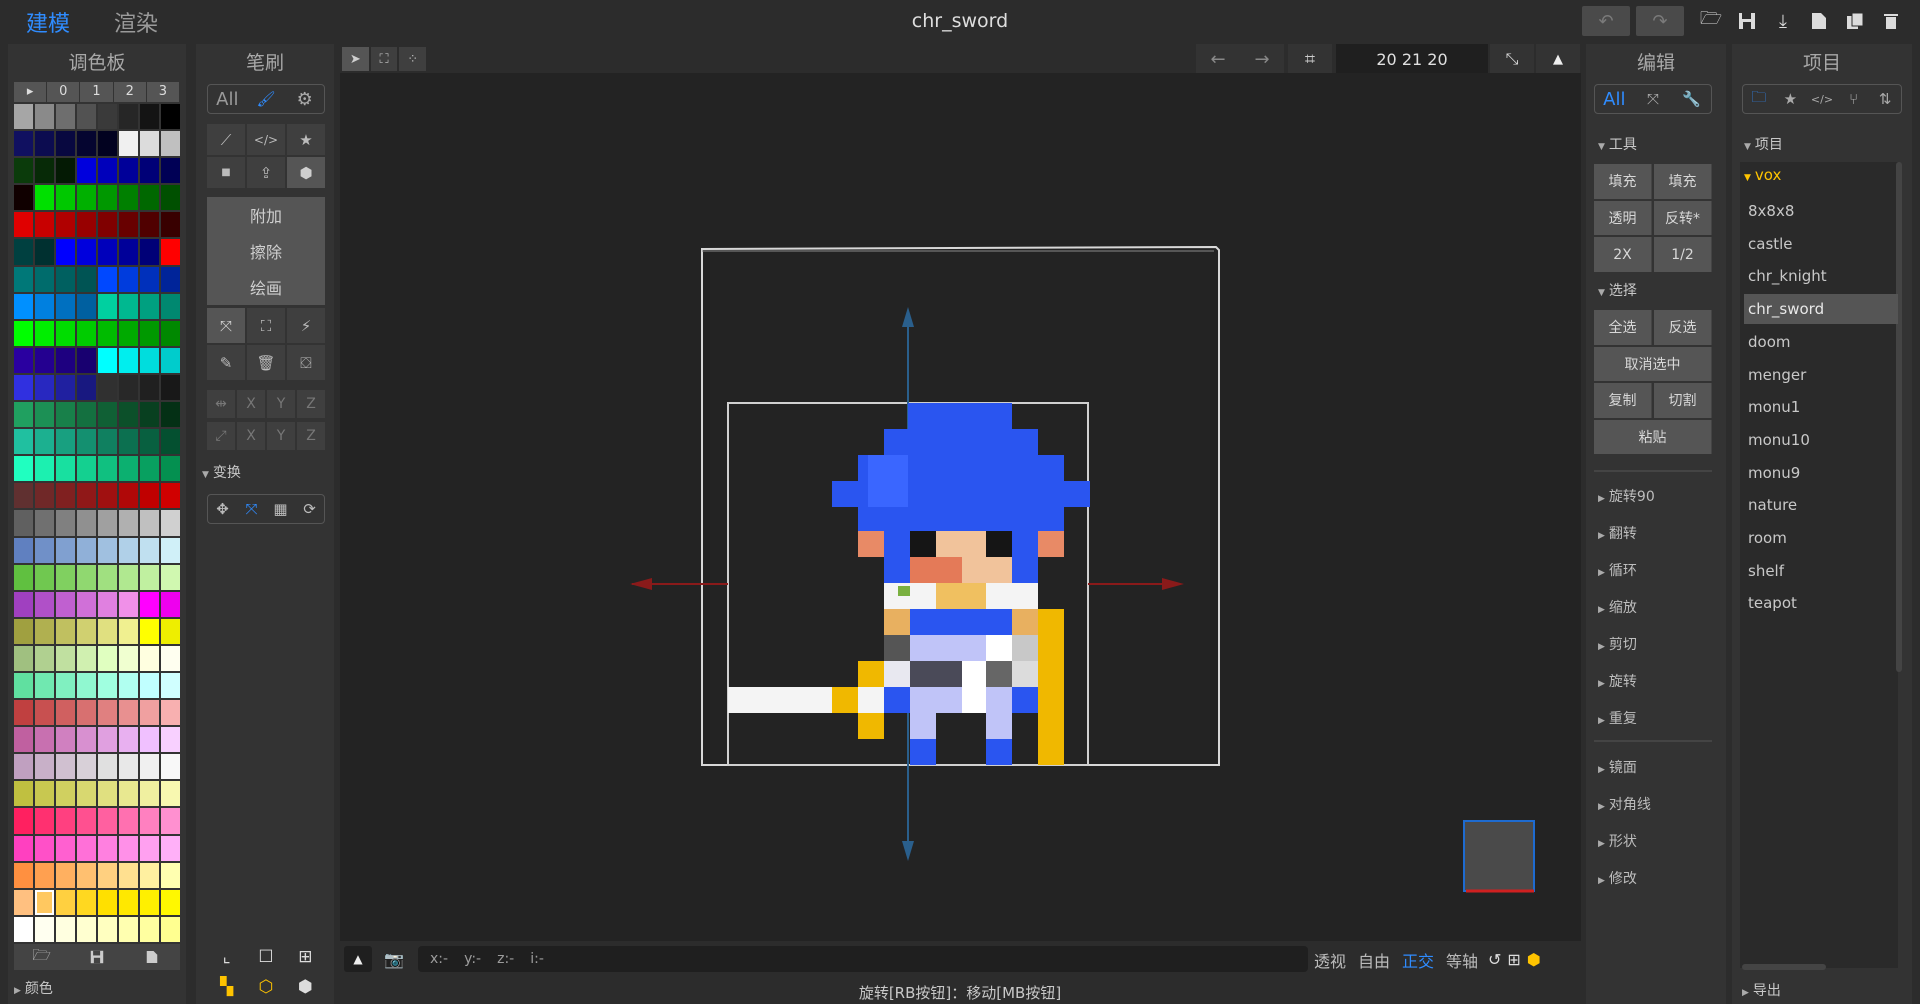 Image resolution: width=1920 pixels, height=1004 pixels. Describe the element at coordinates (1617, 607) in the screenshot. I see `fold-scale: ▶ 缩放` at that location.